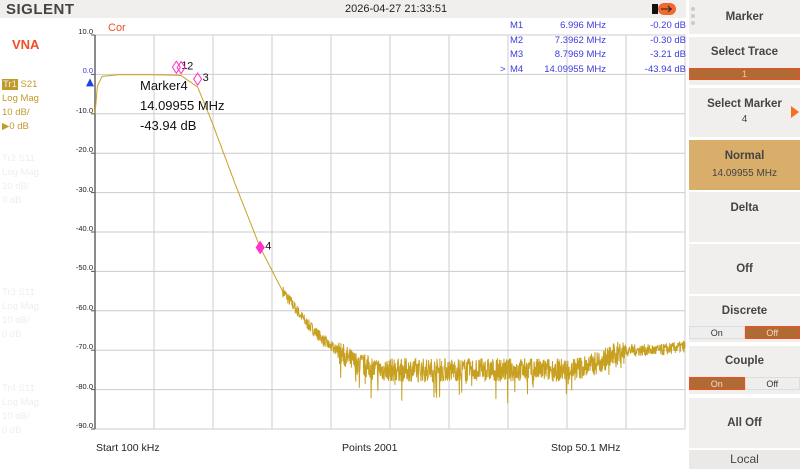  What do you see at coordinates (575, 69) in the screenshot?
I see `marker-freq: 14.09955 MHz` at bounding box center [575, 69].